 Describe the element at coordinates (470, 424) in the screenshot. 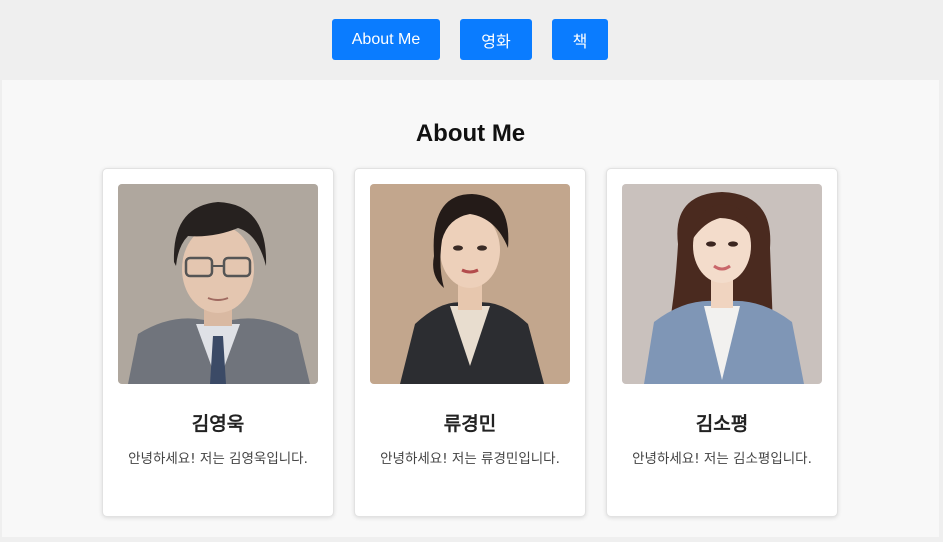

I see `profile-name: 류경민` at that location.